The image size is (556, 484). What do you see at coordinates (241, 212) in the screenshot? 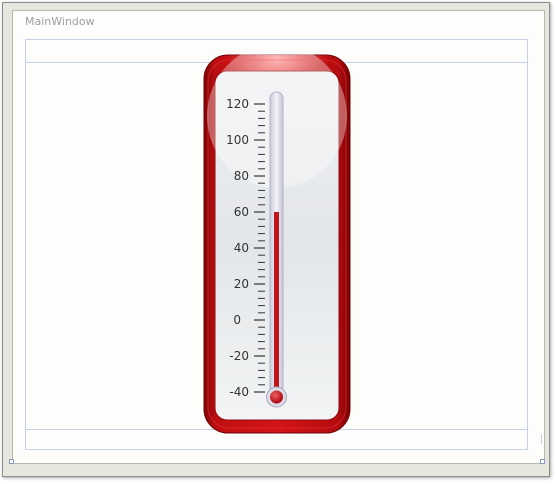
I see `tick-label-60: 60` at bounding box center [241, 212].